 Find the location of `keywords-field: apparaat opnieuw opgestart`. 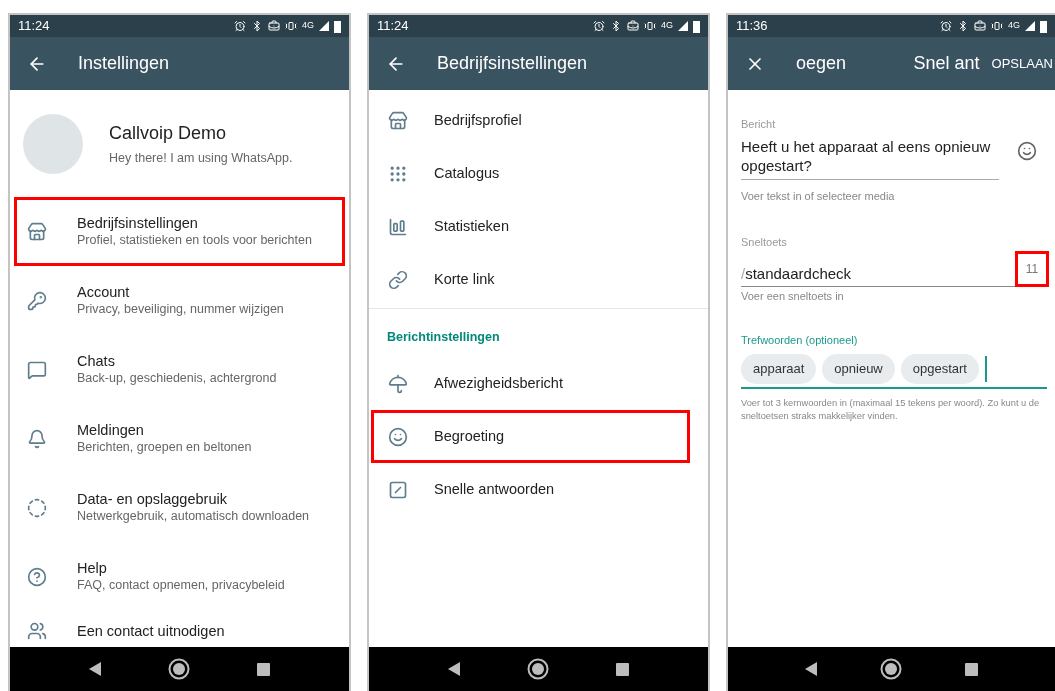

keywords-field: apparaat opnieuw opgestart is located at coordinates (894, 368).